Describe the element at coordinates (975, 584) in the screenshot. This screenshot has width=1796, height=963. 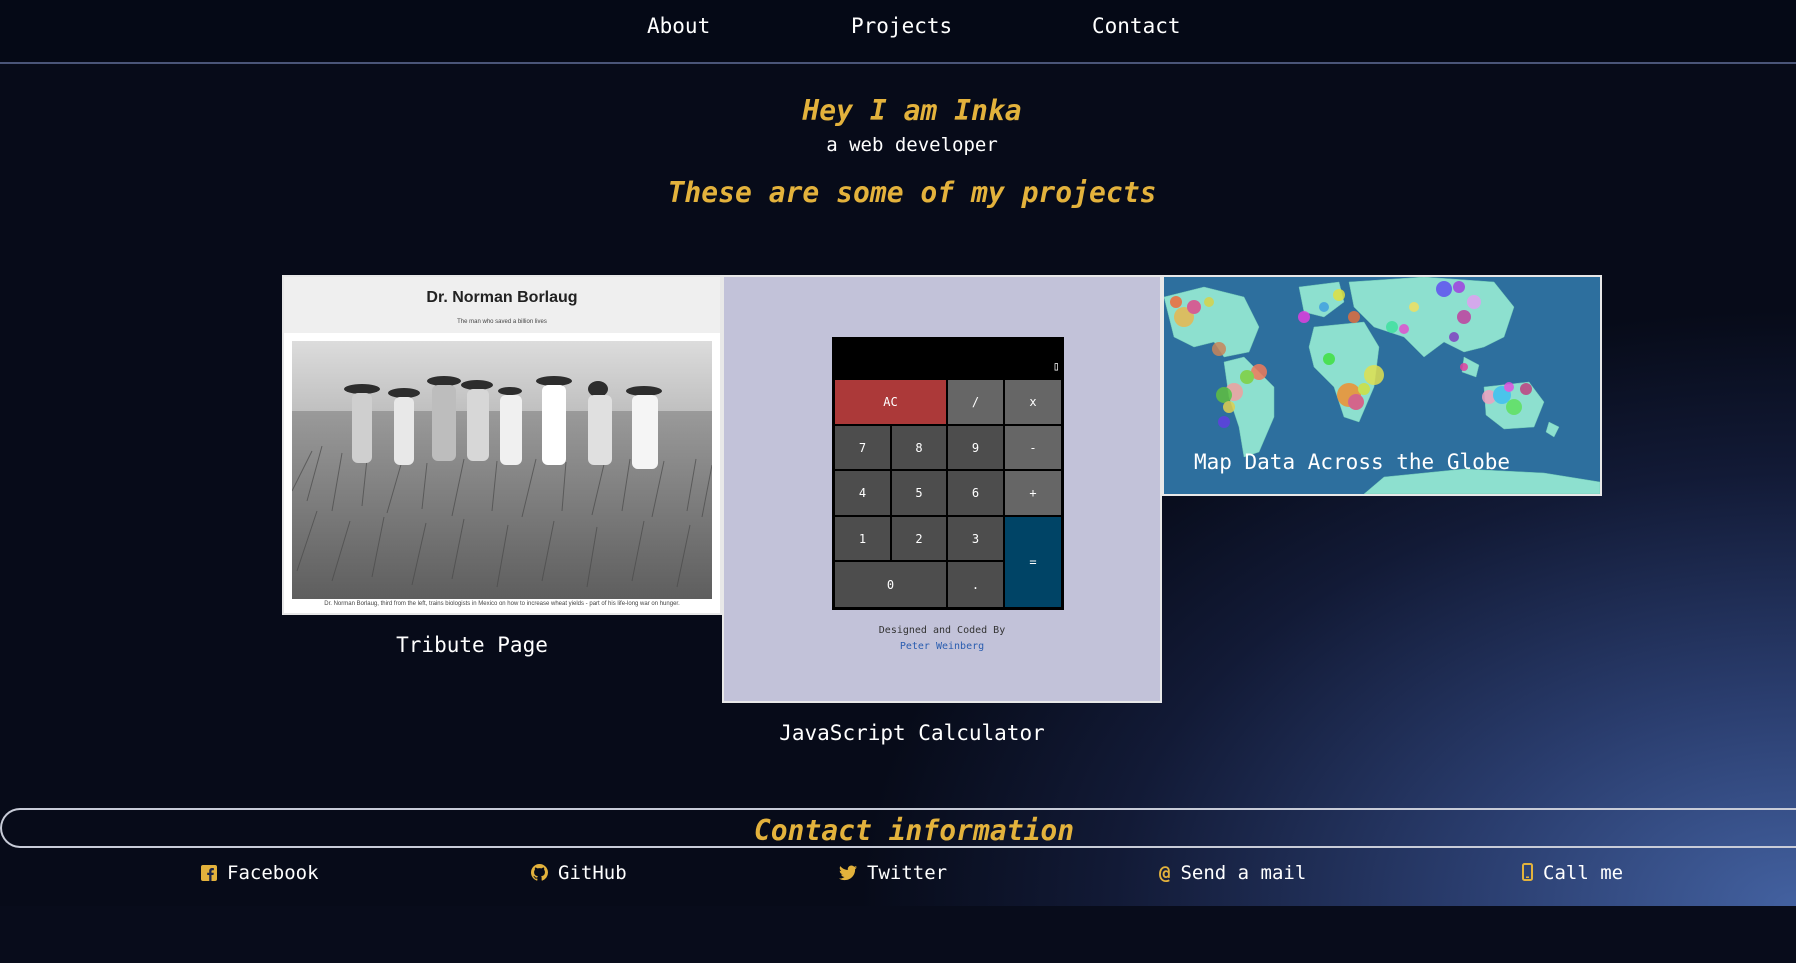
I see `calc-key-decimal: .` at that location.